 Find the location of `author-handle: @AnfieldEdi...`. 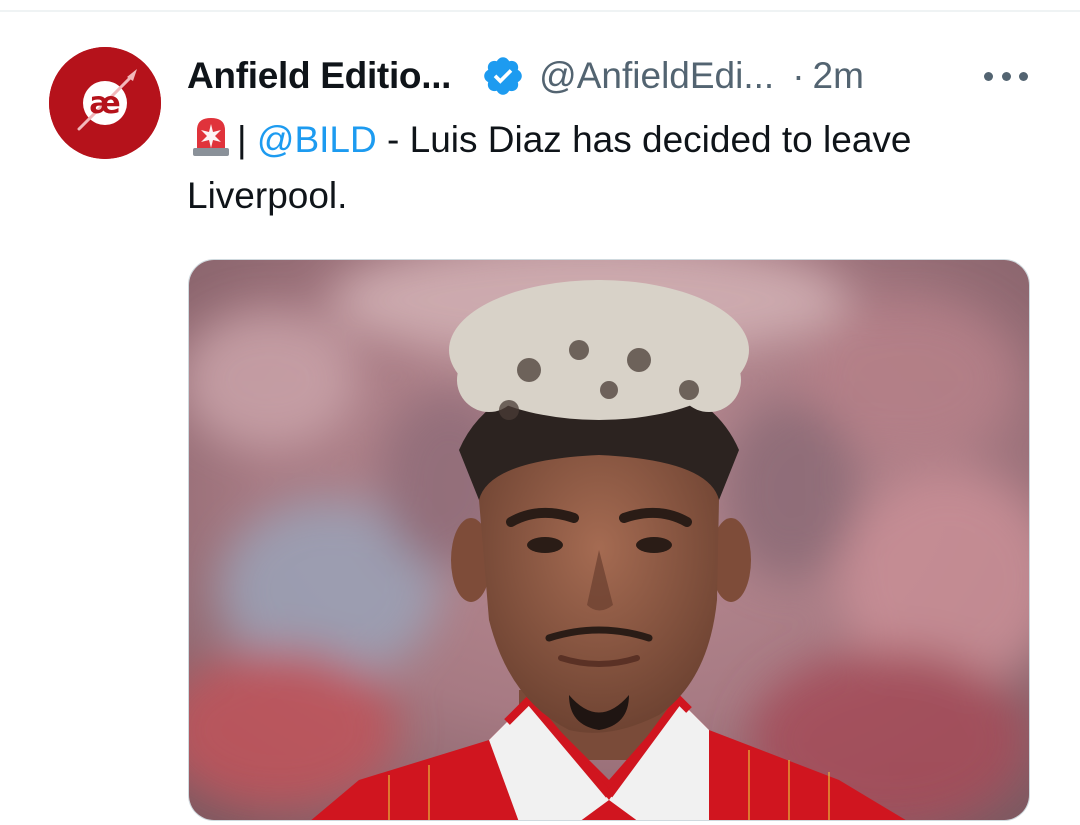

author-handle: @AnfieldEdi... is located at coordinates (656, 76).